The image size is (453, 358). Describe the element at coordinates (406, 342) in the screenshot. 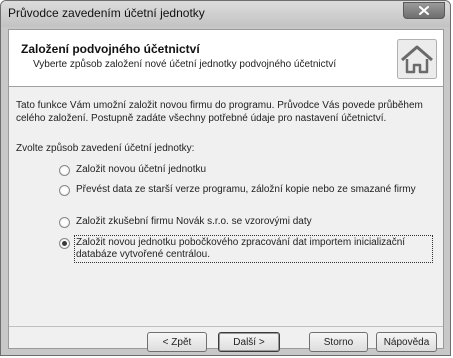

I see `help-button: Nápověda` at that location.